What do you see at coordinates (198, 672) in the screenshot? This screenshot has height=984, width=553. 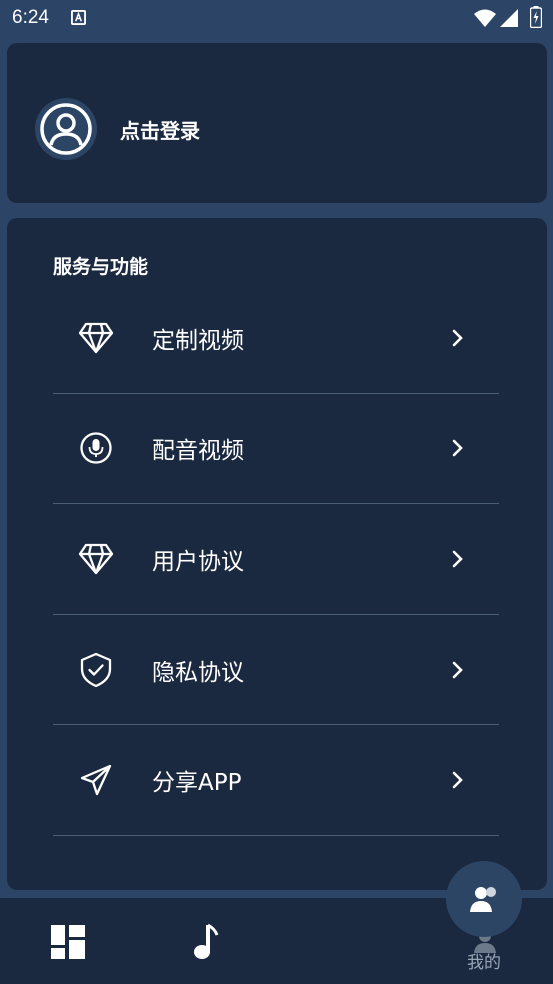 I see `menu-label: 隐私协议` at bounding box center [198, 672].